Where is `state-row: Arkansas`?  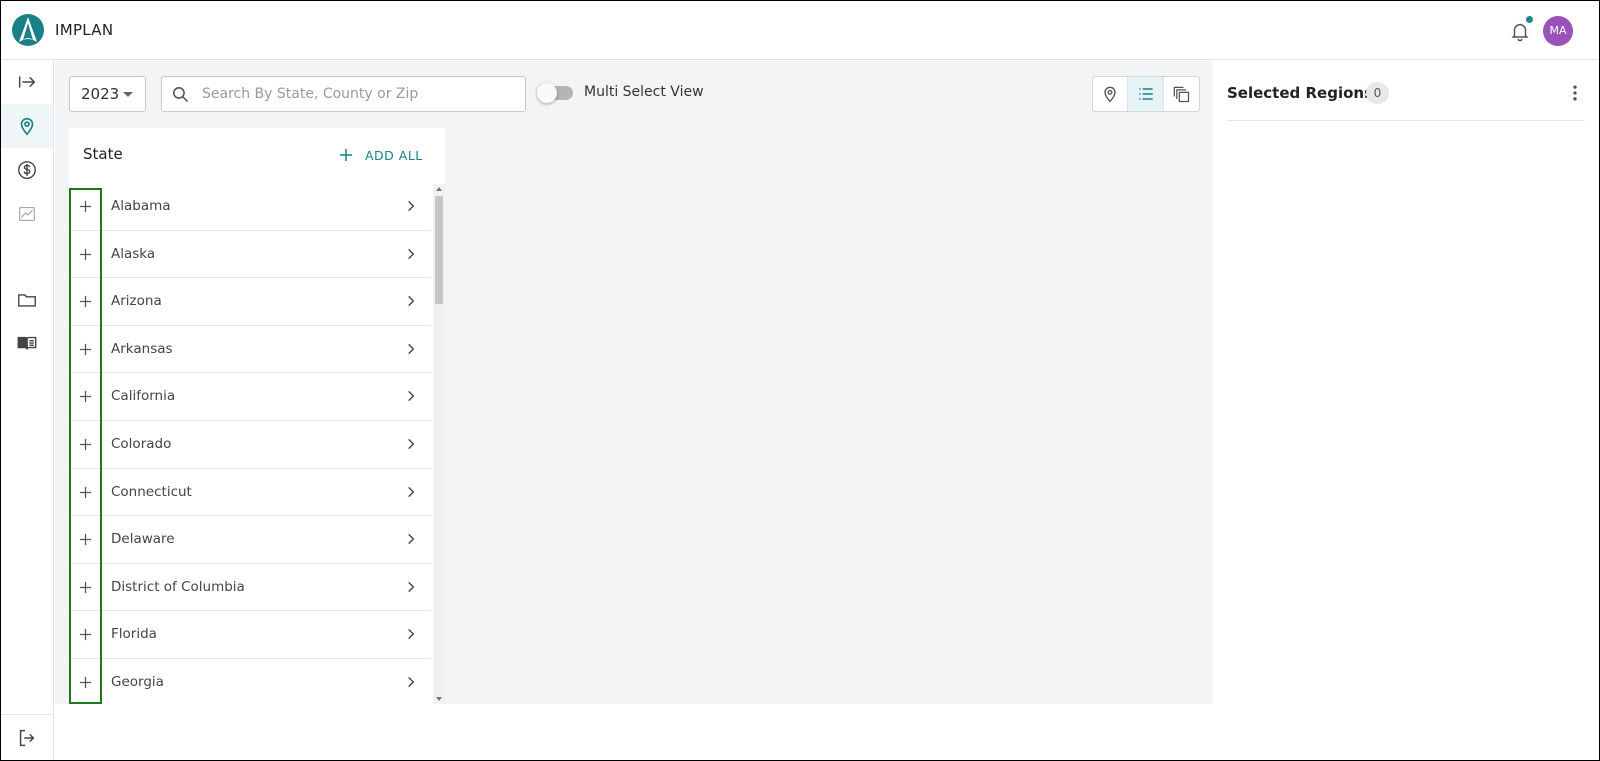 state-row: Arkansas is located at coordinates (250, 350).